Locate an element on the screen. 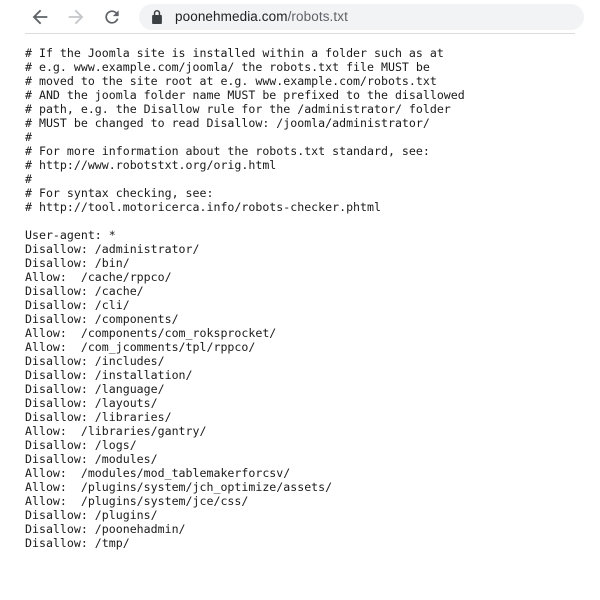 The image size is (600, 600). reload-icon is located at coordinates (112, 17).